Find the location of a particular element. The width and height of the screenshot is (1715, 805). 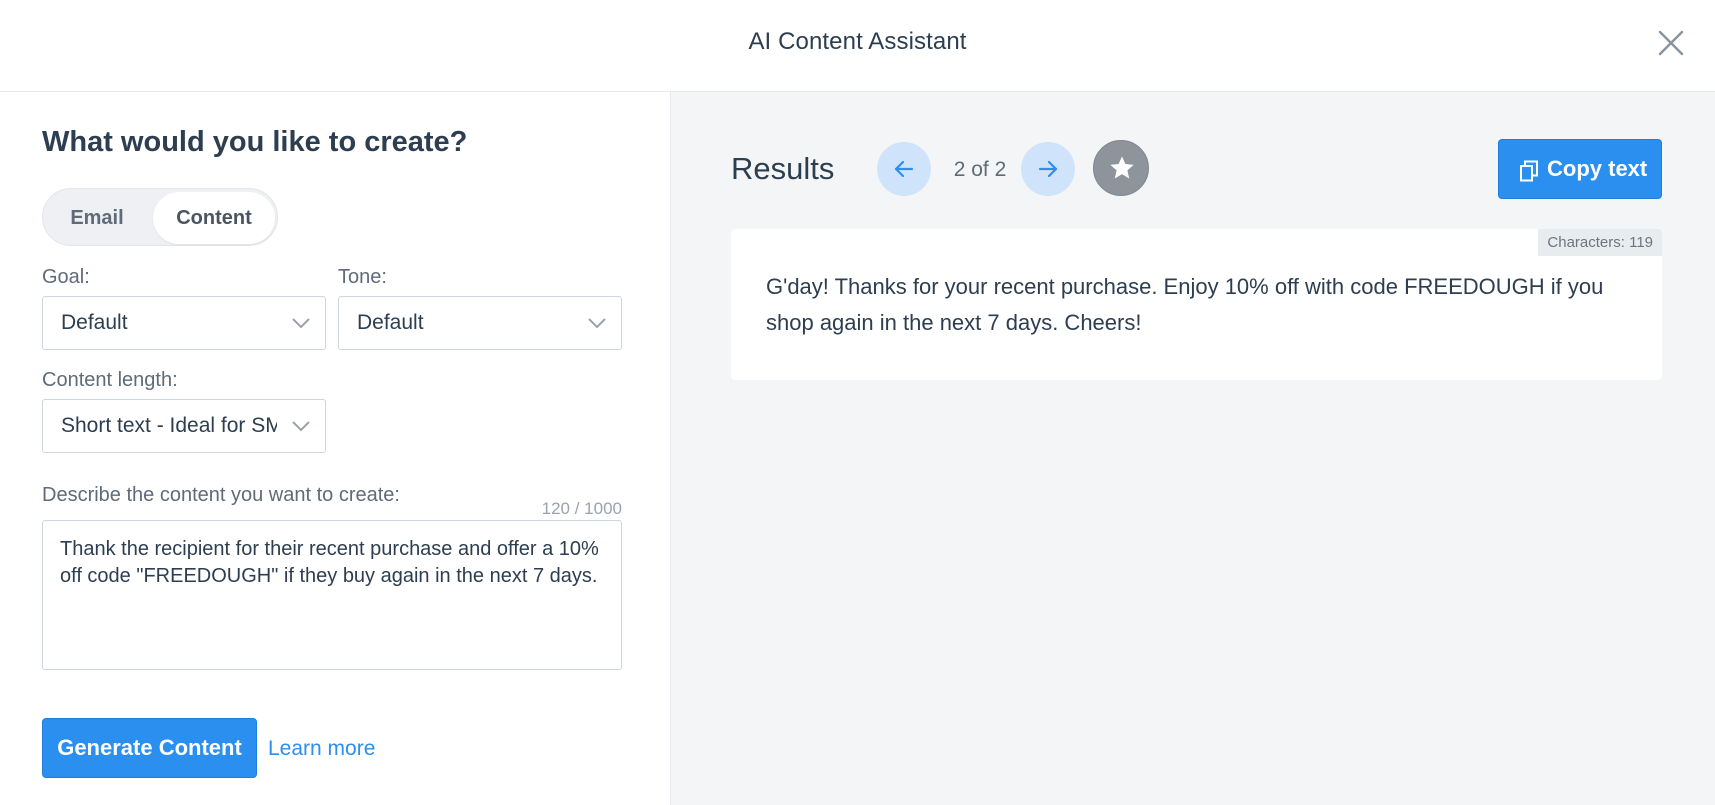

arrow-right-icon is located at coordinates (1048, 169).